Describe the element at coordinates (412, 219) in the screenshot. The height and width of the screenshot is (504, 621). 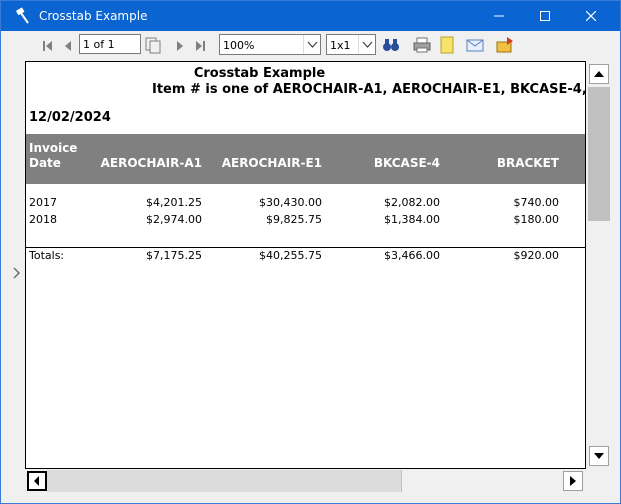
I see `cell-value: $1,384.00` at that location.